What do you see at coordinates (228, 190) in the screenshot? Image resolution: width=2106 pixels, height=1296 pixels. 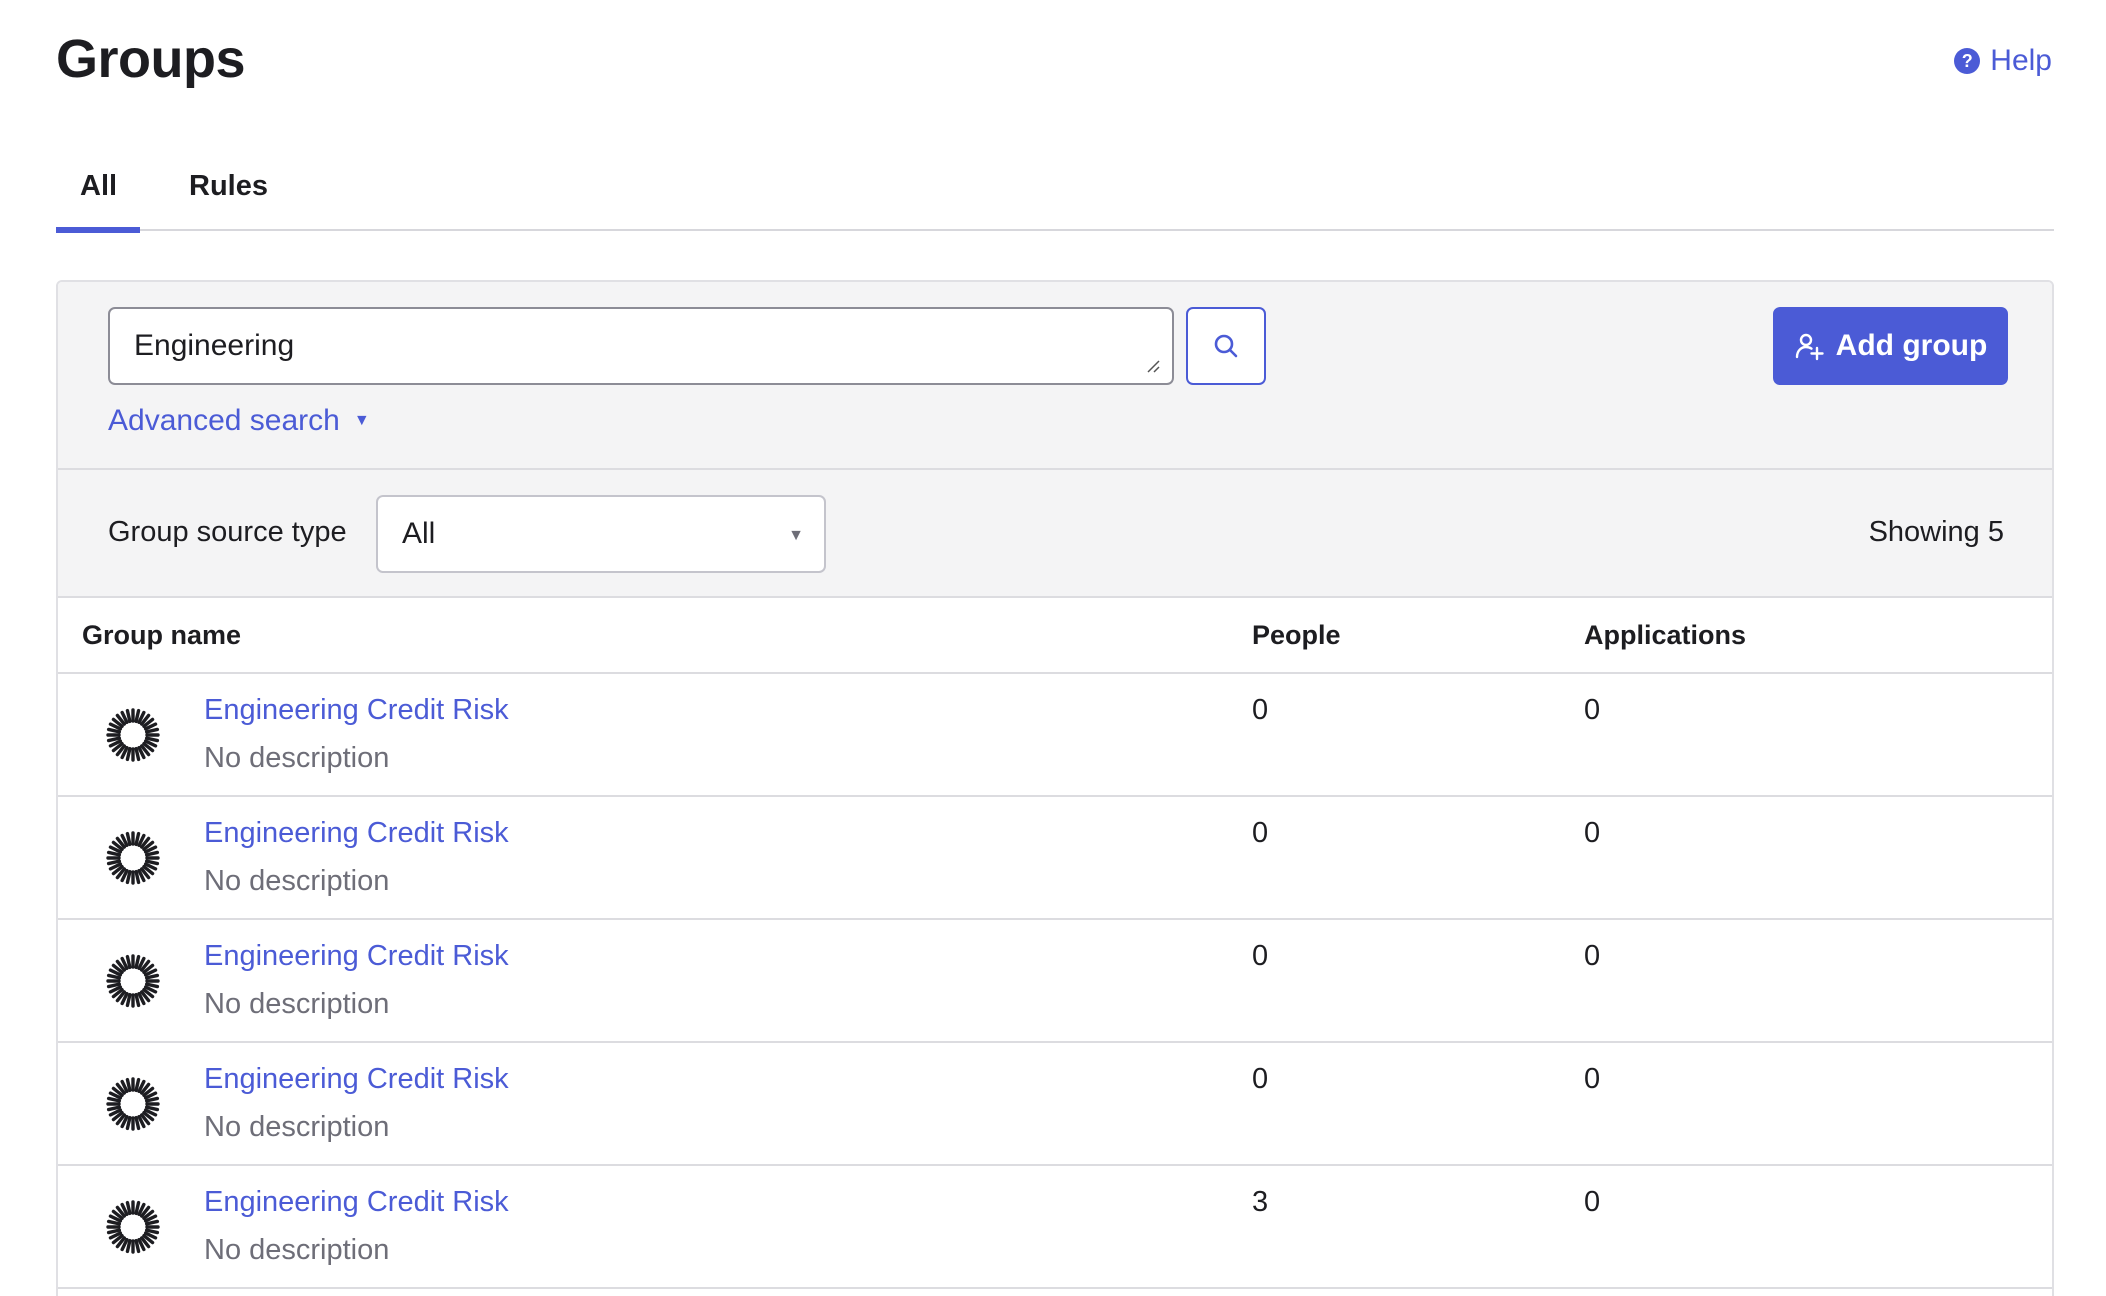 I see `tab-rules: Rules` at bounding box center [228, 190].